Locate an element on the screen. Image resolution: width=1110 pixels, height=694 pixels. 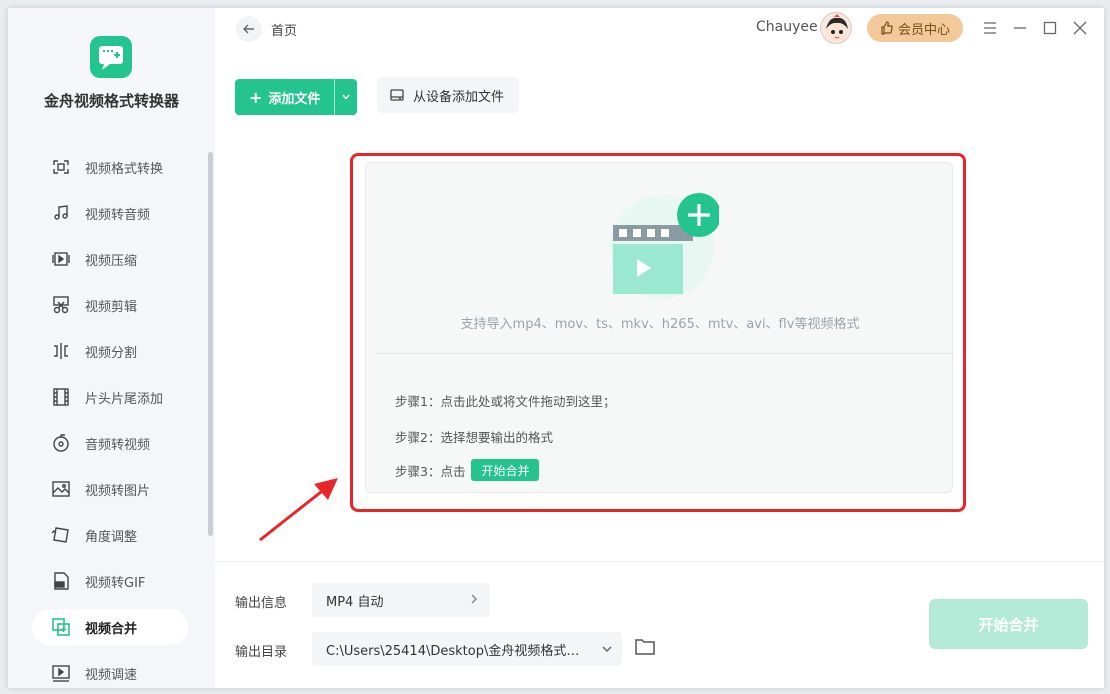
sidebar-item-label: 音频转视频 is located at coordinates (118, 445).